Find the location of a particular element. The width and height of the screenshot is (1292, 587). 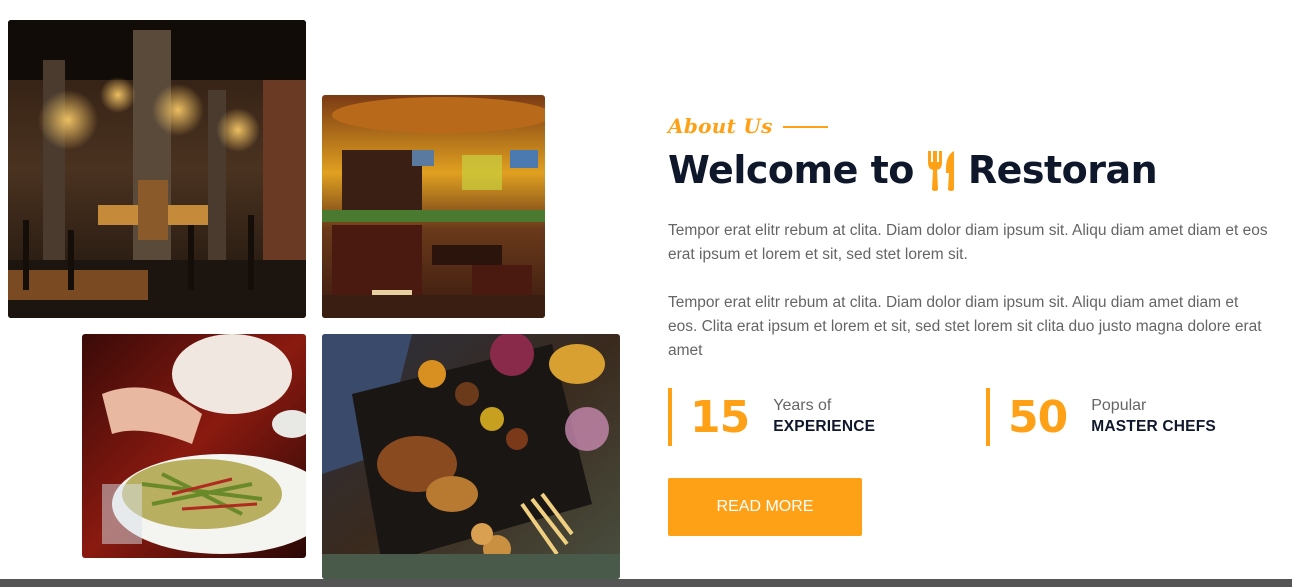

horizontal-scrollbar is located at coordinates (646, 583).